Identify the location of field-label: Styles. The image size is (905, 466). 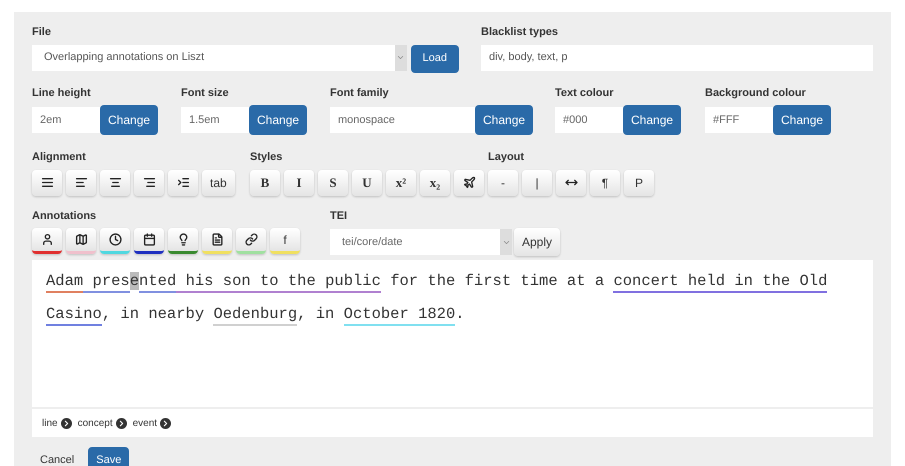
(266, 157).